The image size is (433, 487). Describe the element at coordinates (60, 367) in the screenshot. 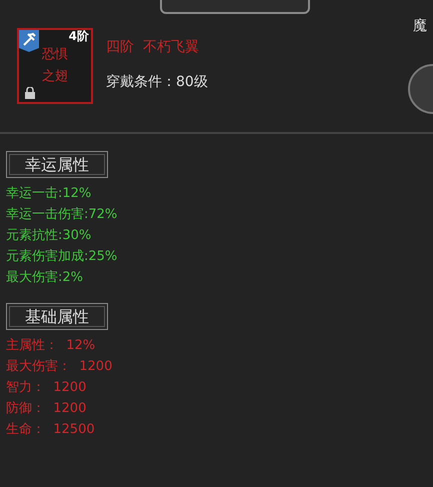

I see `stat-line: 最大伤害： 1200` at that location.